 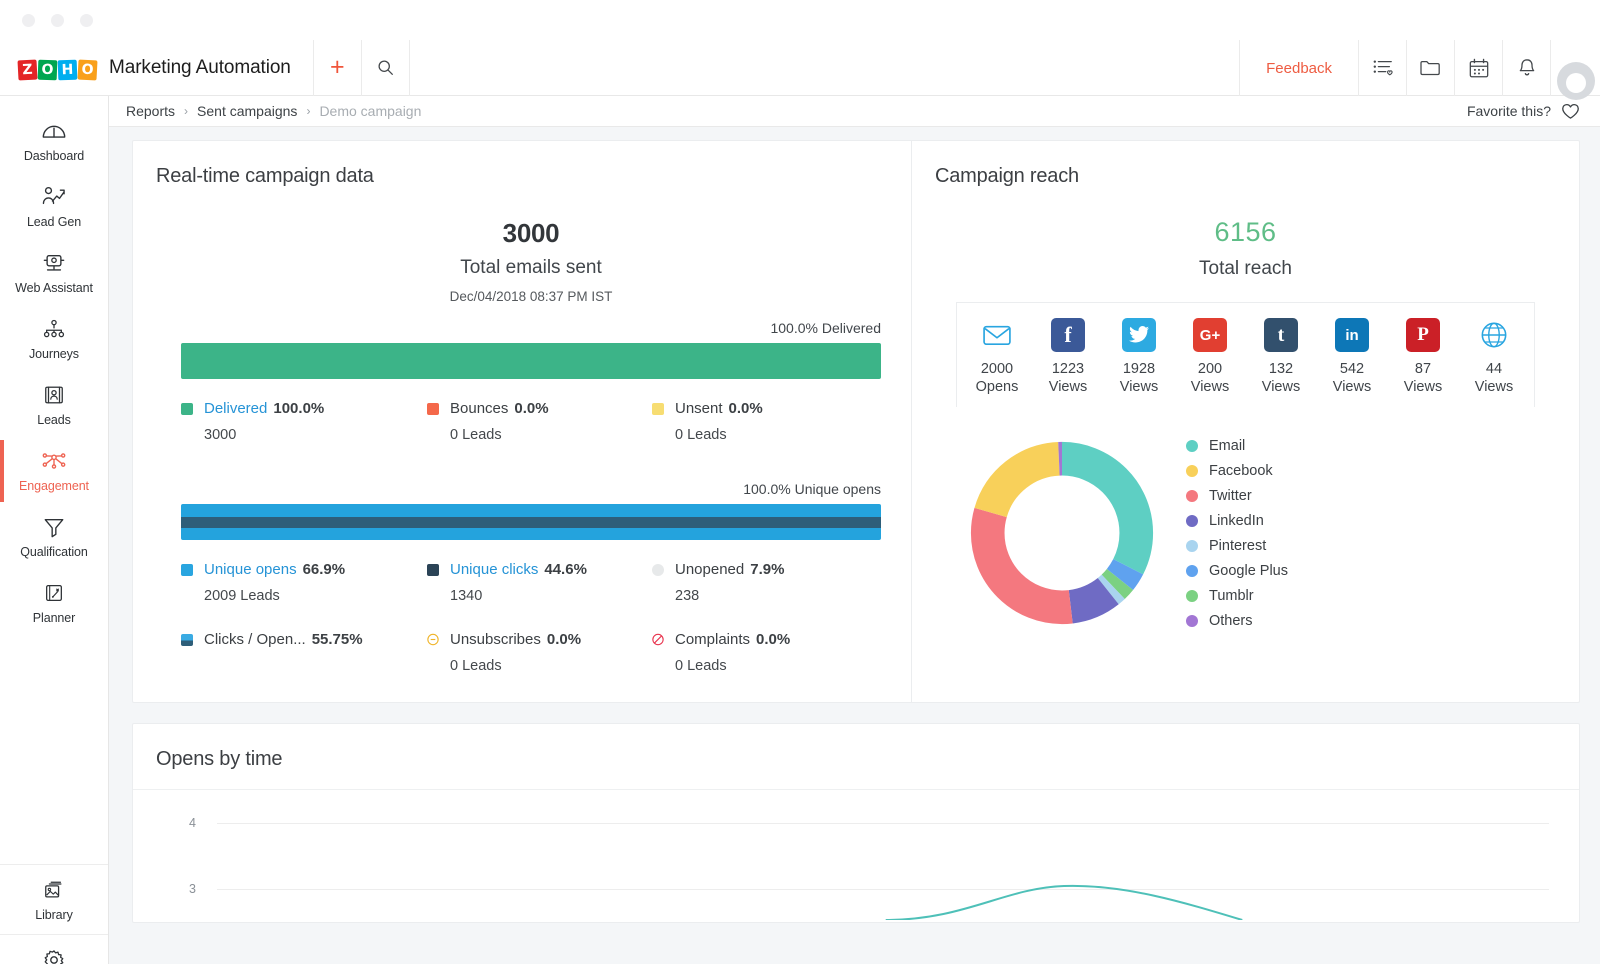 I want to click on stat-complaints: Complaints 0.0% 0 Leads, so click(x=766, y=652).